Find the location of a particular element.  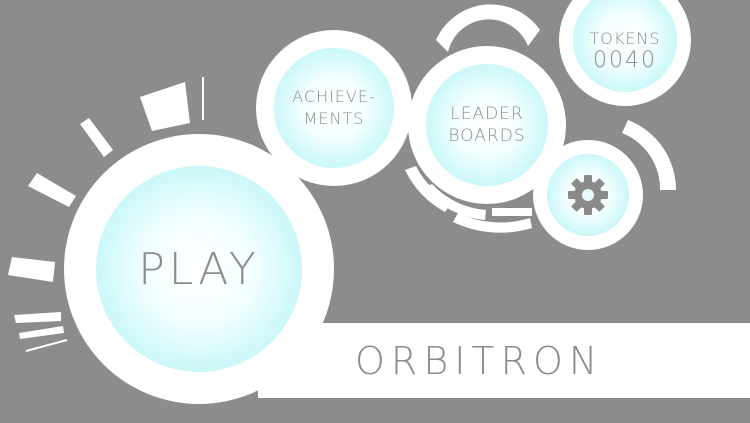

gear-icon is located at coordinates (588, 195).